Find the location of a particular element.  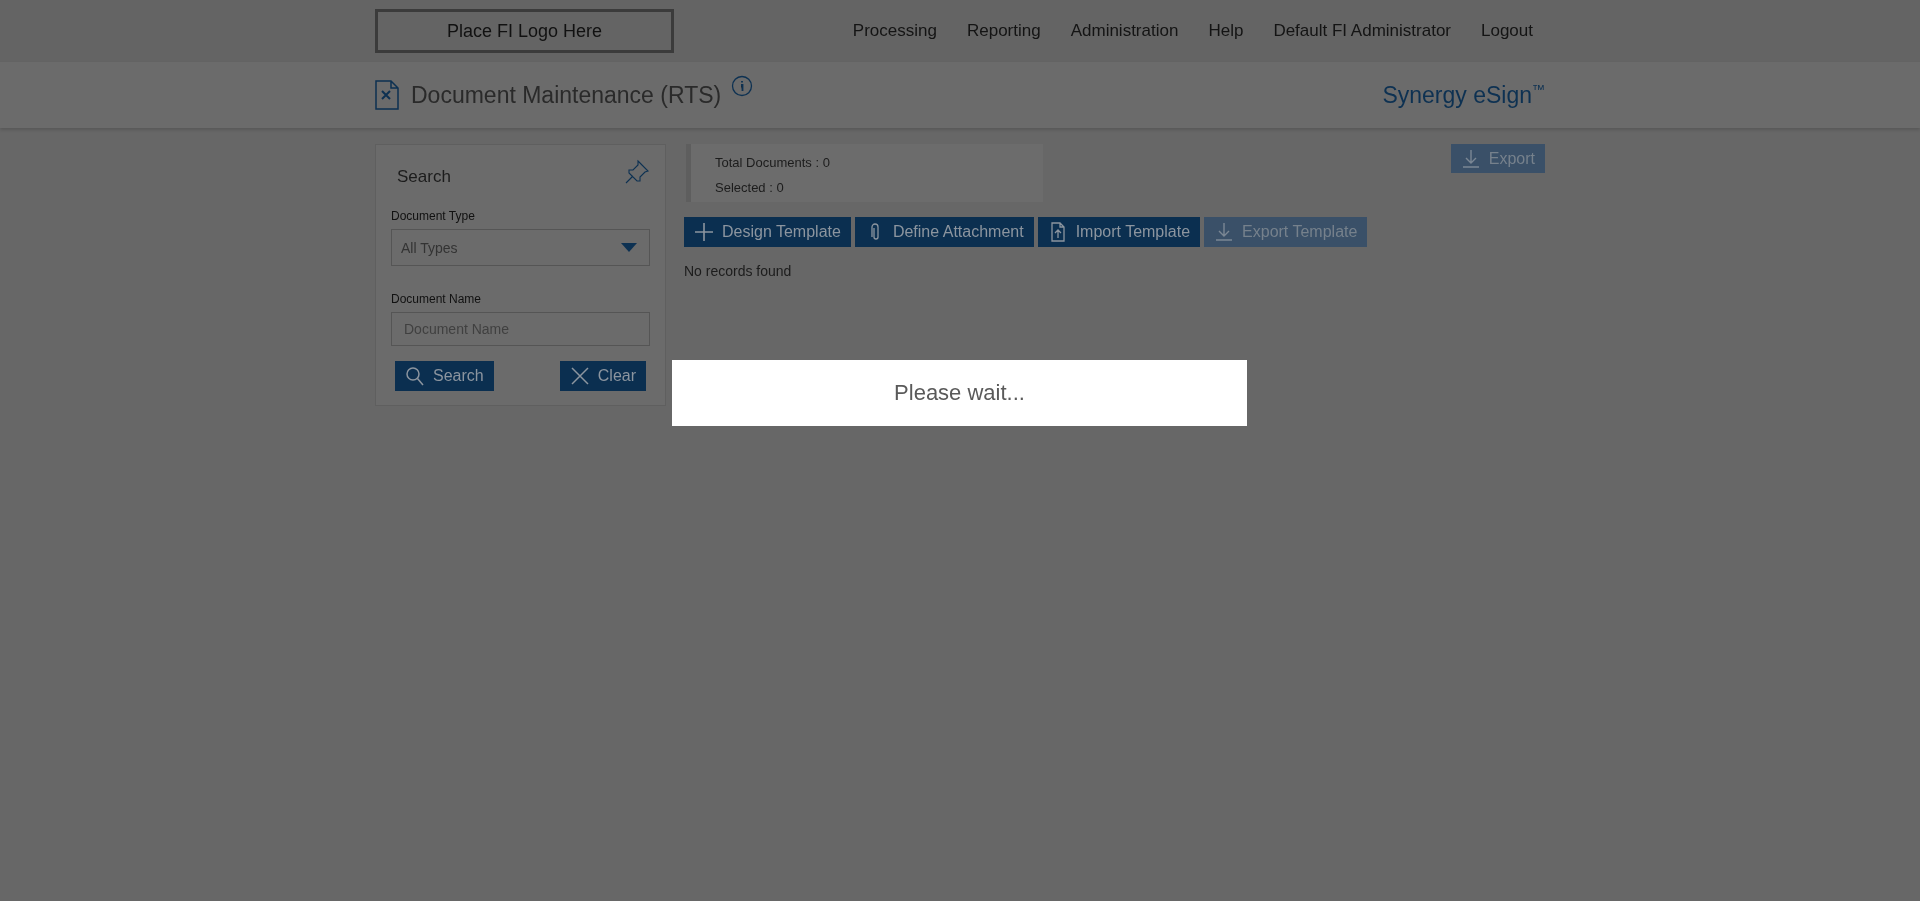

nav-link: Default FI Administrator is located at coordinates (1362, 31).